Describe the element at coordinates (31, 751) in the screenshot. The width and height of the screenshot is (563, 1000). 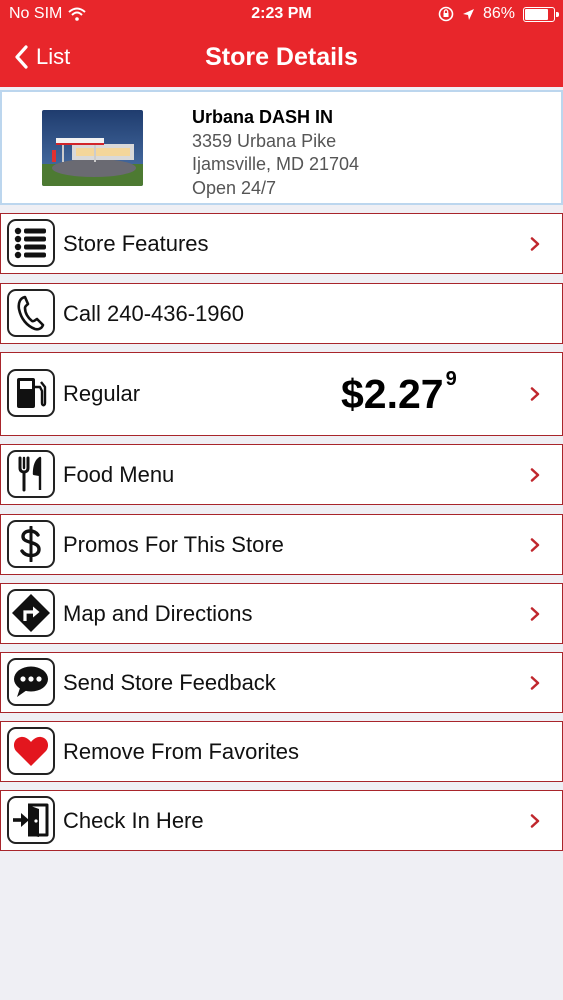
I see `heart-icon` at that location.